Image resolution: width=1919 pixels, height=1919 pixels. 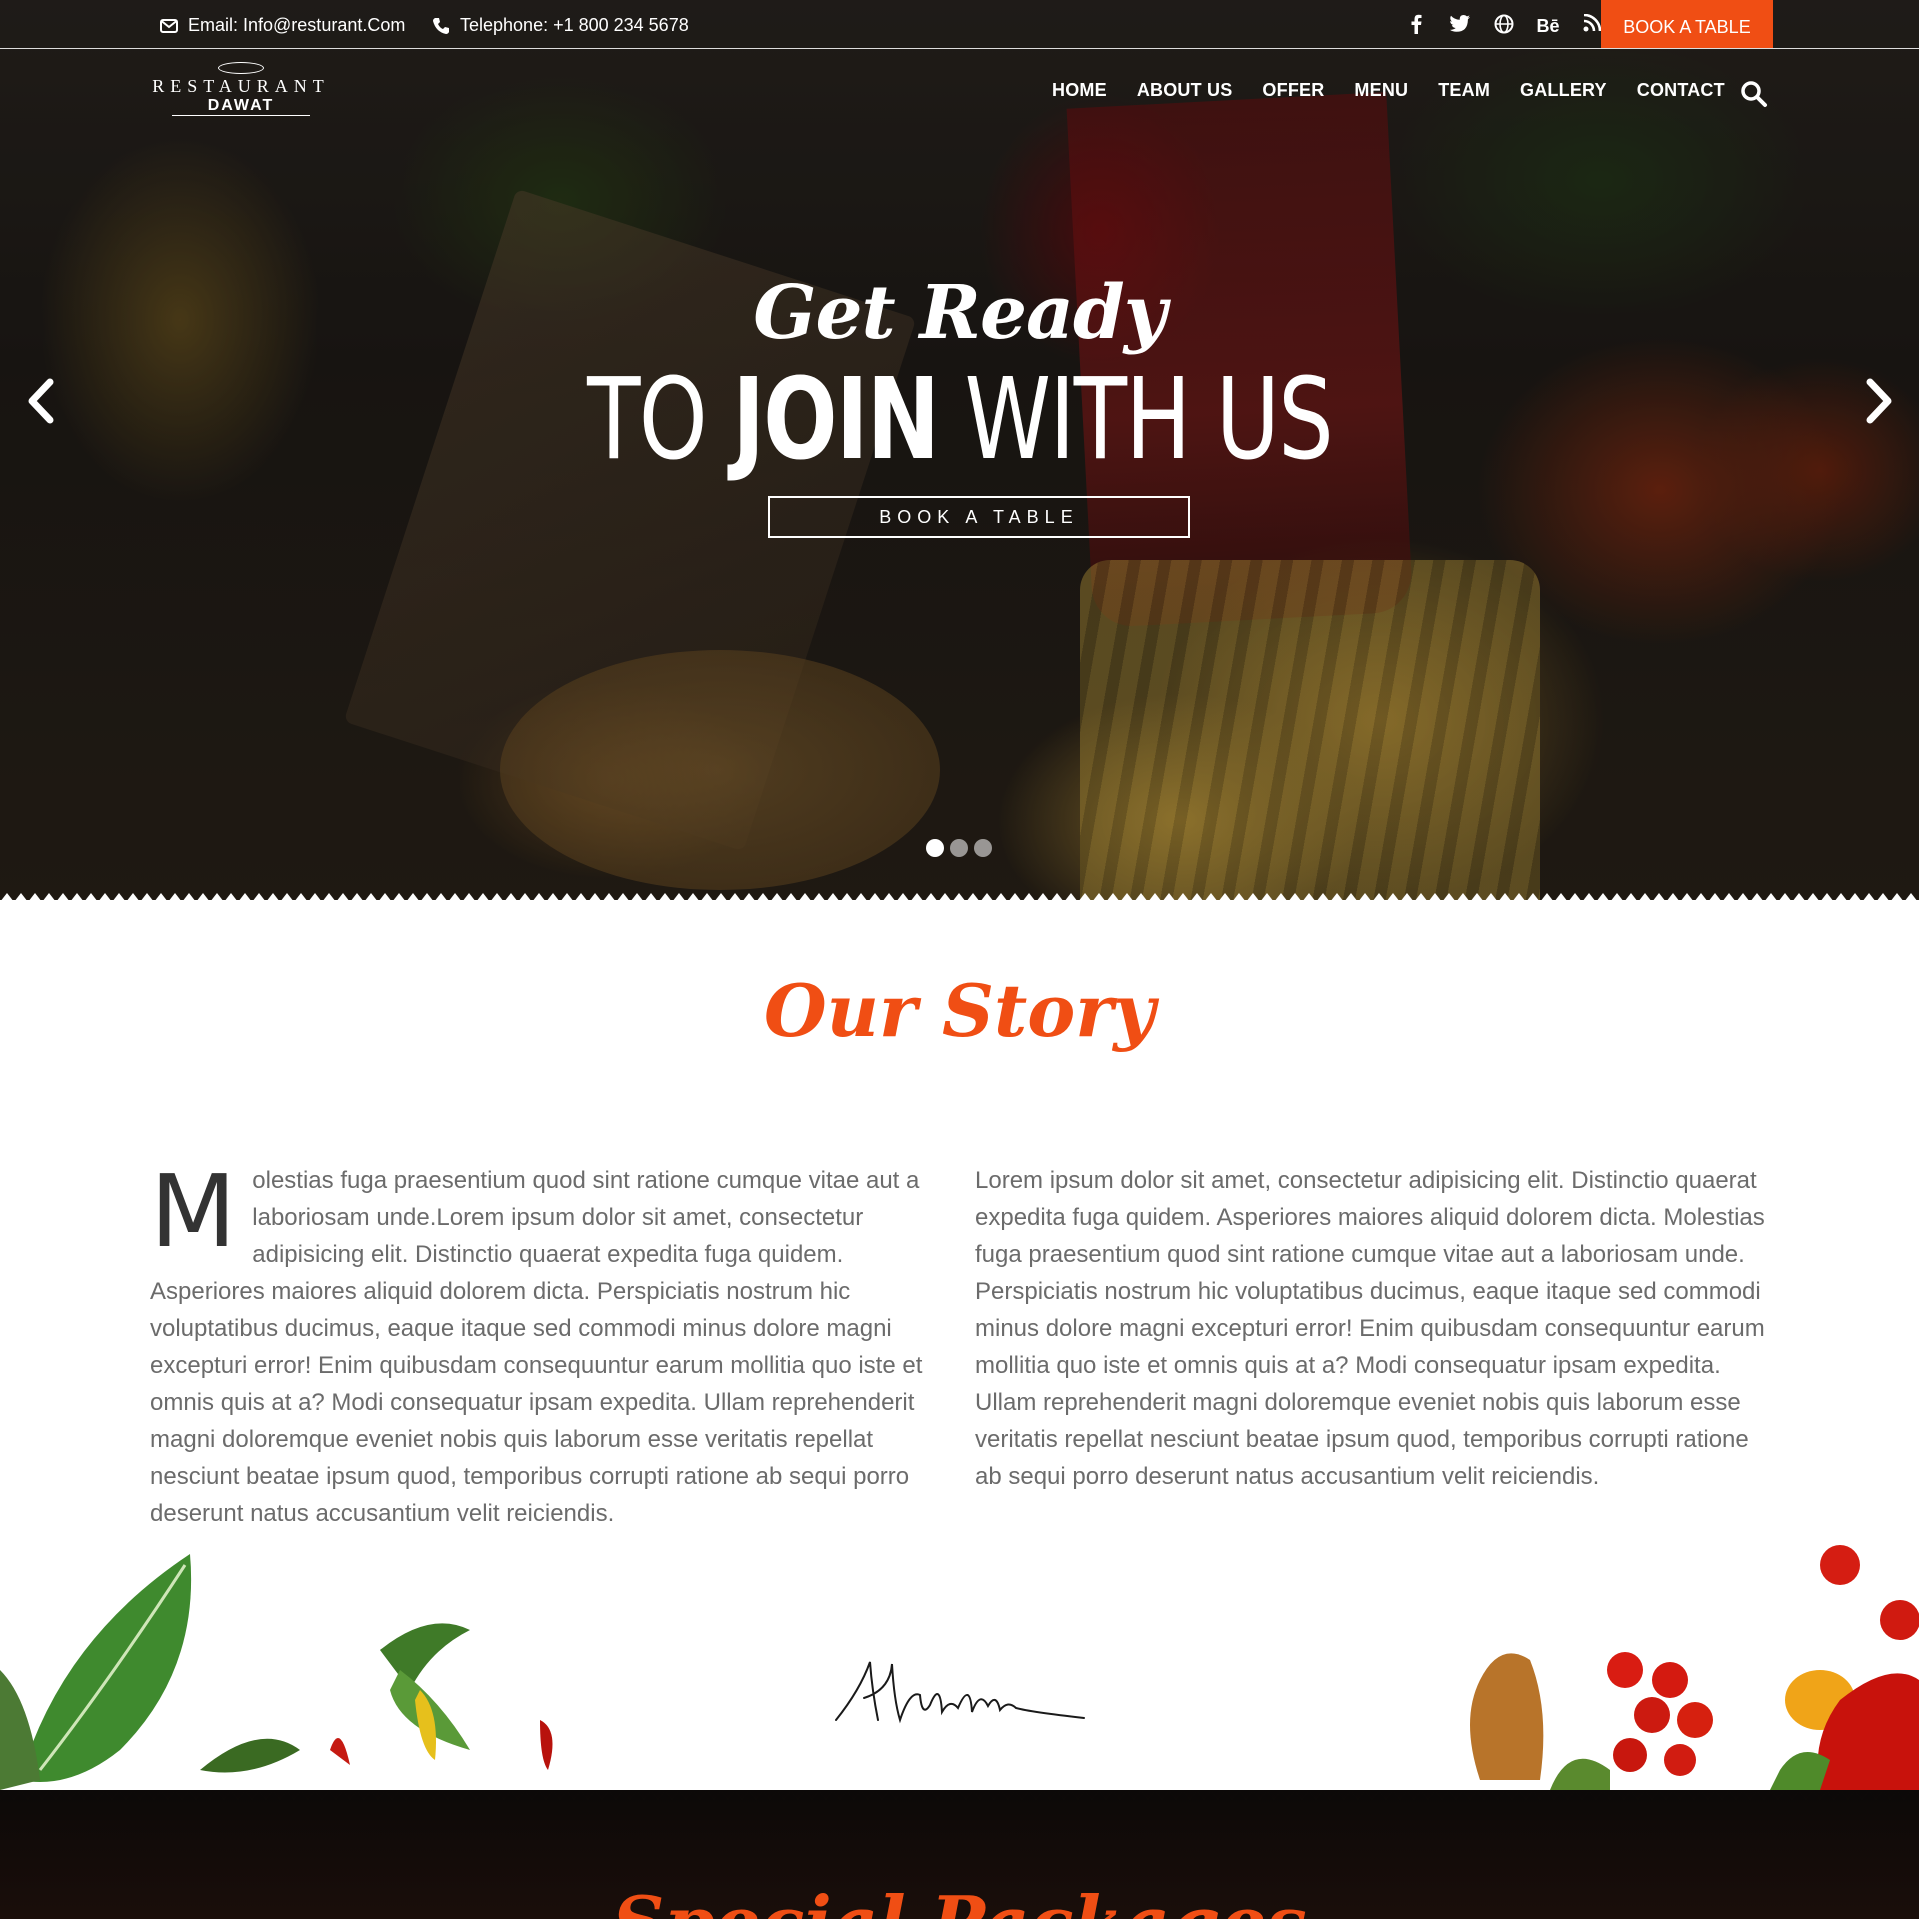 I want to click on restaurant-logo: RESTAURANT DAWAT, so click(x=241, y=88).